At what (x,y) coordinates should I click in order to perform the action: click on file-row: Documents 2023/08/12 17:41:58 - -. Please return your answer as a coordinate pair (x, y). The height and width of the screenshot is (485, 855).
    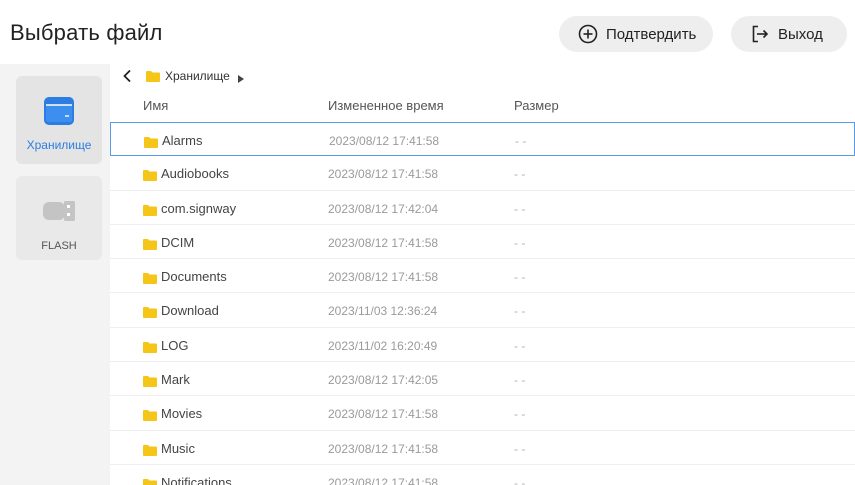
    Looking at the image, I should click on (482, 276).